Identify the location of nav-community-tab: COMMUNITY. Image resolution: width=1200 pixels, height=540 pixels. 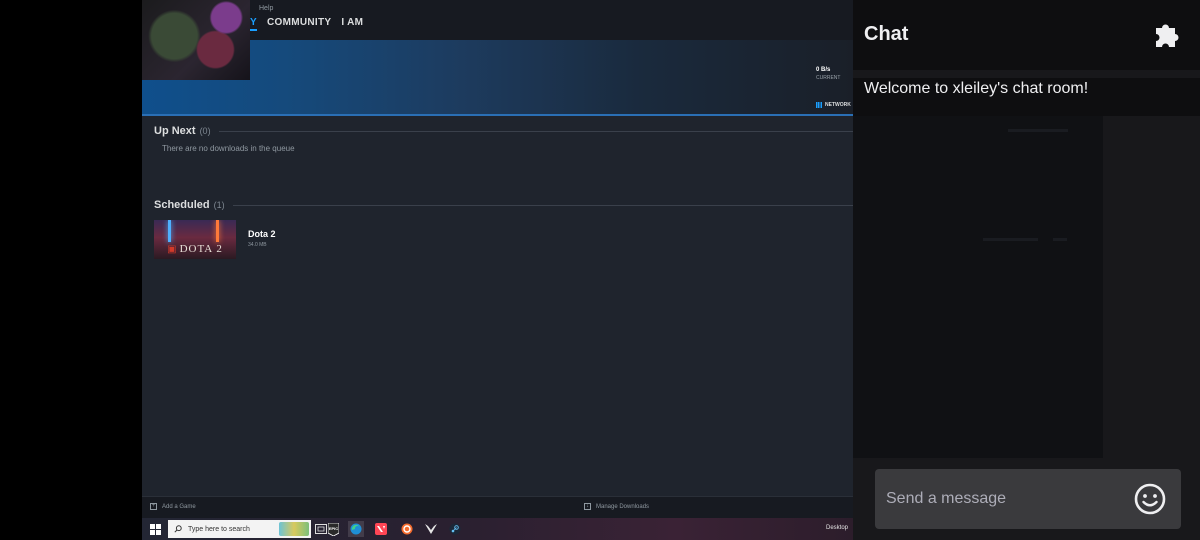
(299, 24).